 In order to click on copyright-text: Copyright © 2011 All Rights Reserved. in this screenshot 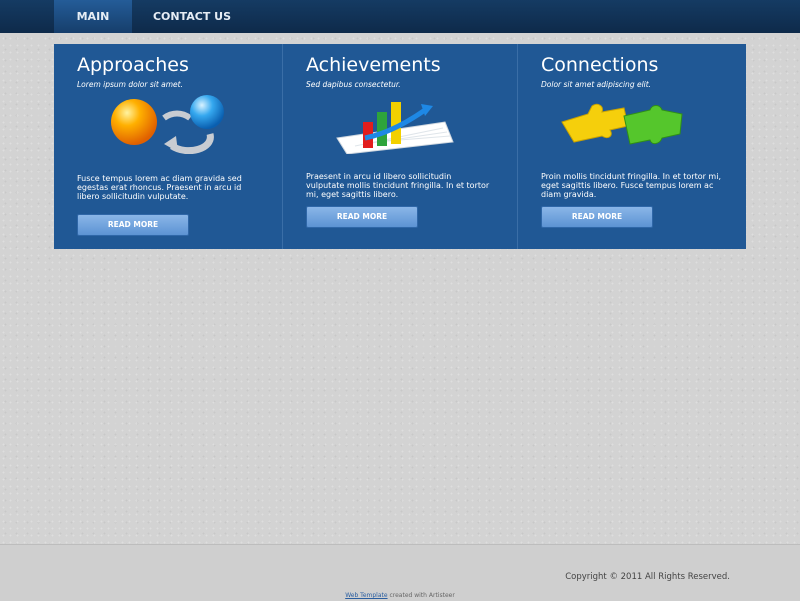, I will do `click(647, 577)`.